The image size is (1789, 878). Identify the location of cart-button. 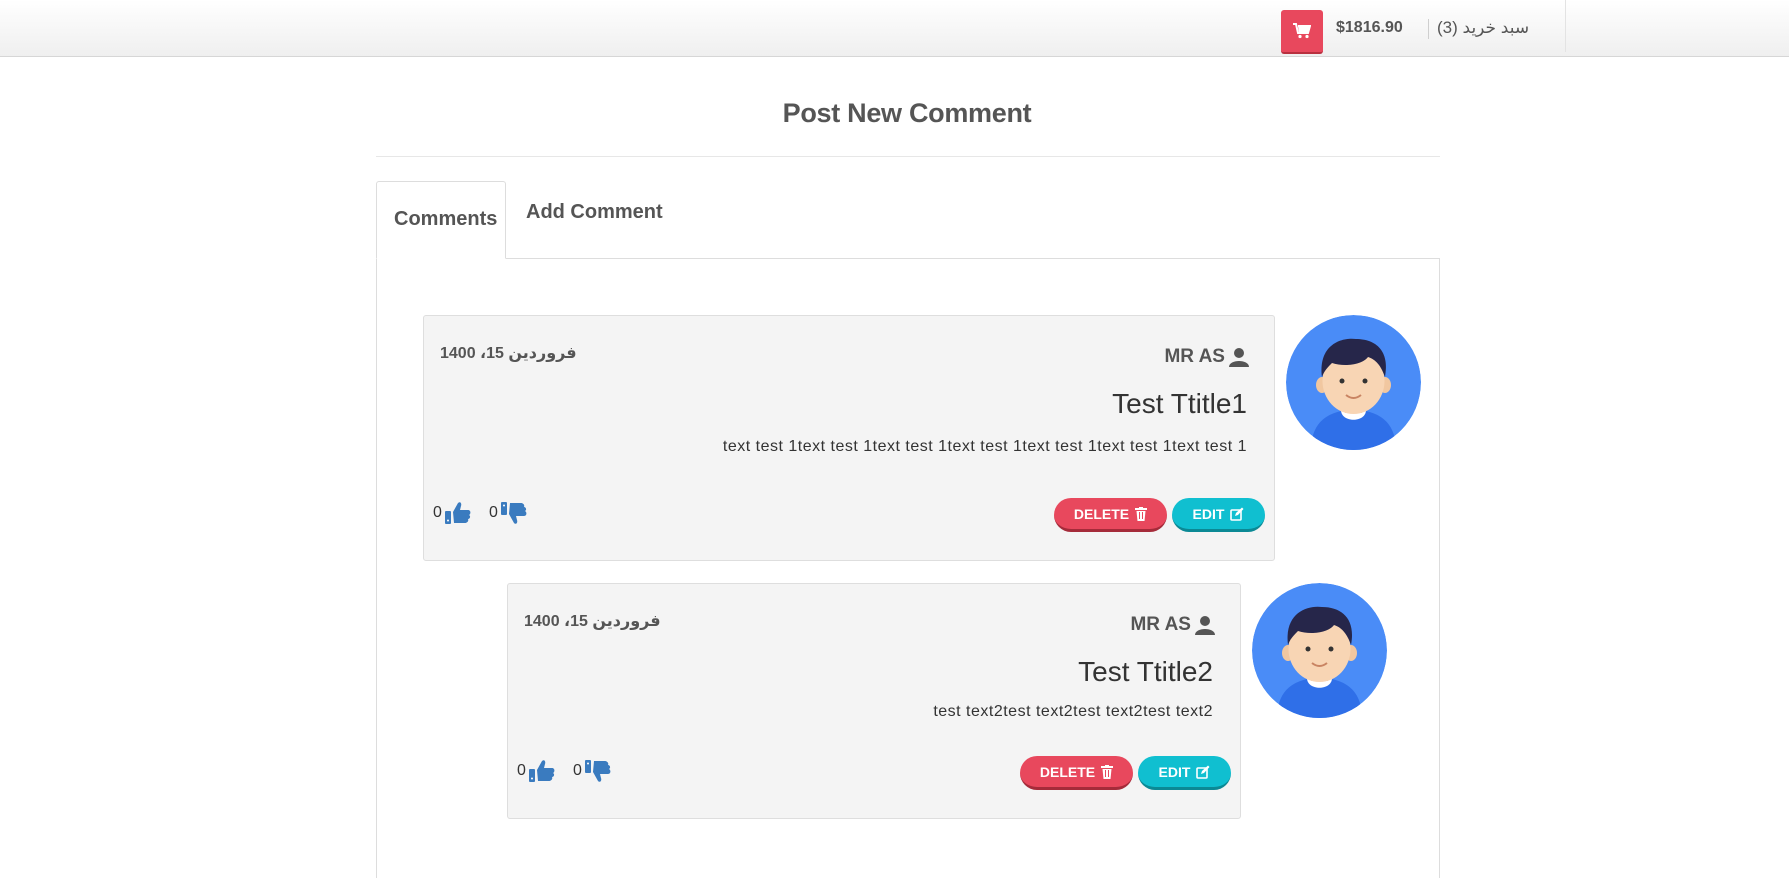
(1302, 32).